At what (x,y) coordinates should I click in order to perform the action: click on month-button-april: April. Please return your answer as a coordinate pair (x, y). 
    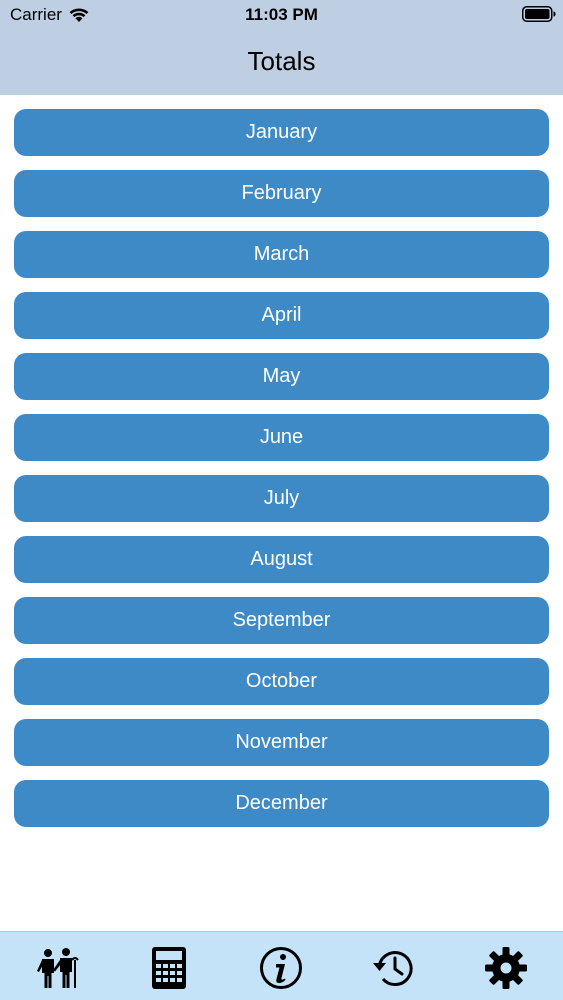
    Looking at the image, I should click on (281, 315).